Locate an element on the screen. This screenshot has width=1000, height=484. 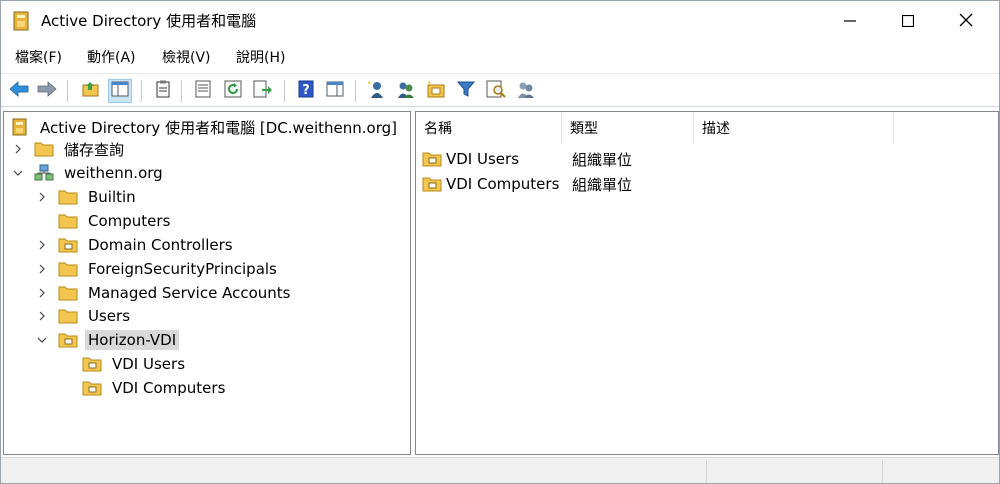
forward-button is located at coordinates (47, 91).